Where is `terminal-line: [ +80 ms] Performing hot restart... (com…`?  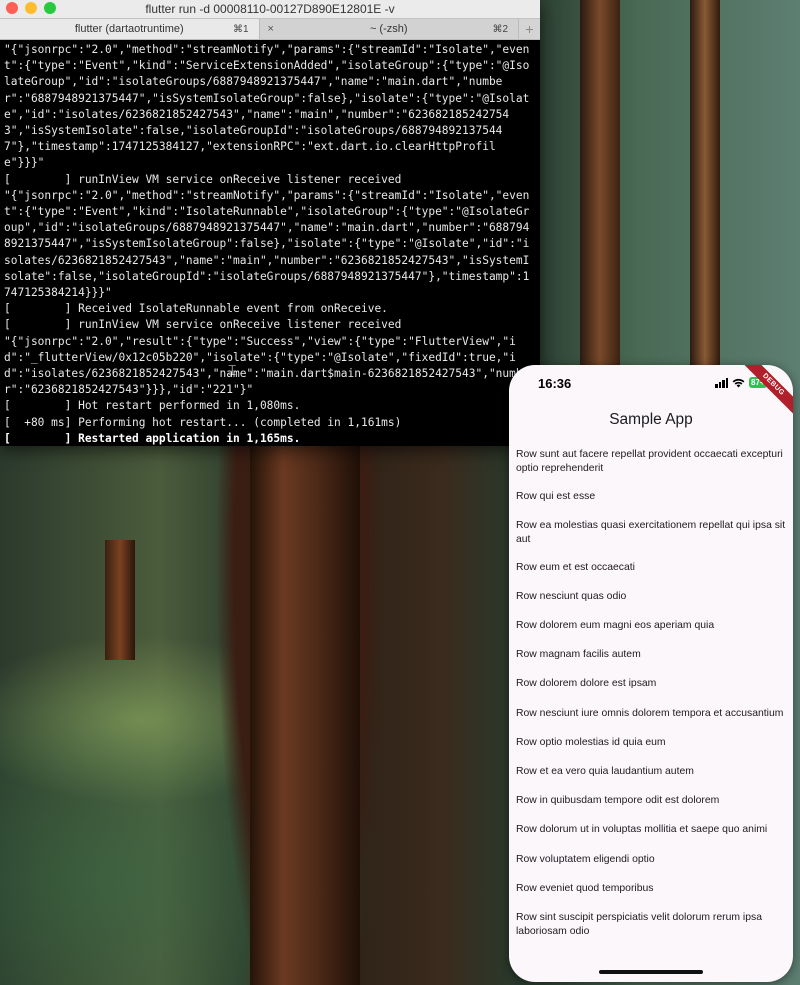
terminal-line: [ +80 ms] Performing hot restart... (com… is located at coordinates (203, 422).